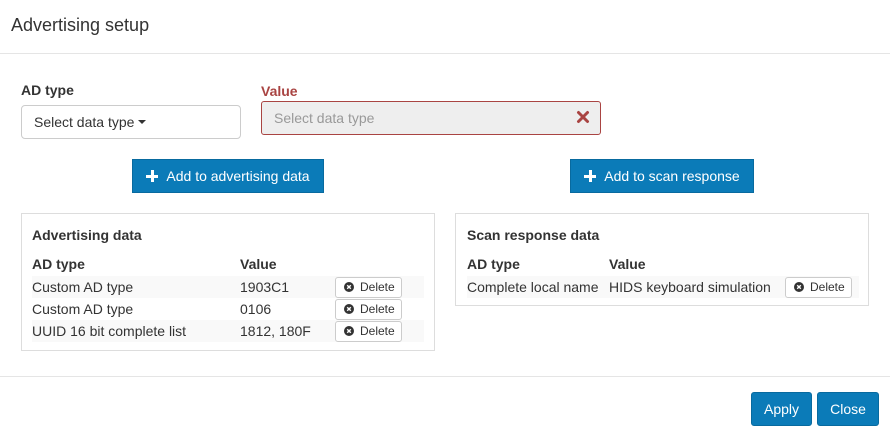 This screenshot has height=438, width=890. I want to click on value-placeholder: Select data type, so click(324, 118).